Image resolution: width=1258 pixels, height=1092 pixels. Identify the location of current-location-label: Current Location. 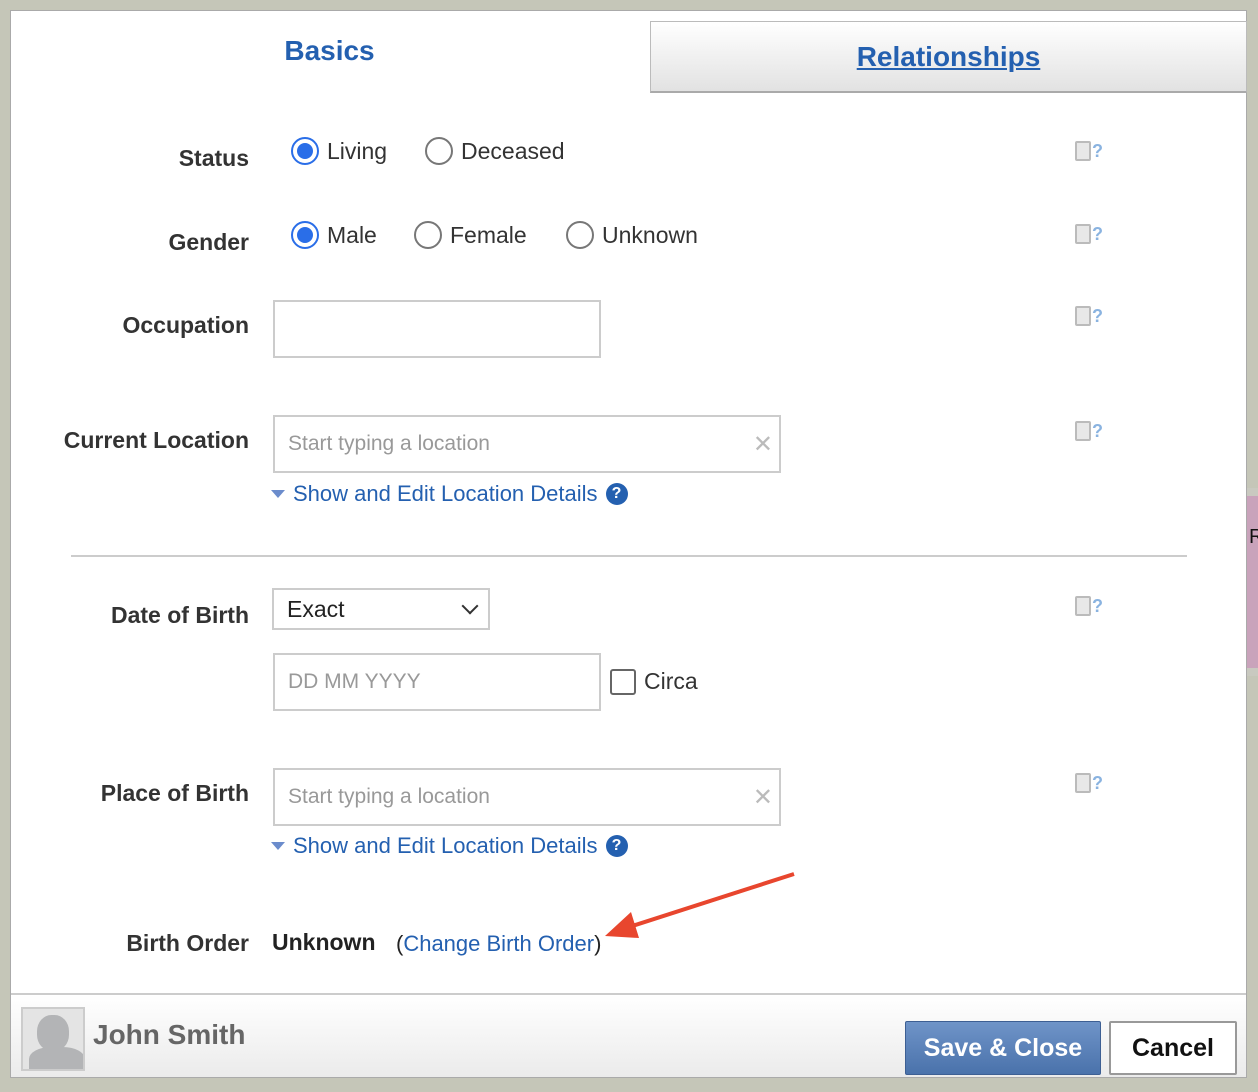
(156, 440).